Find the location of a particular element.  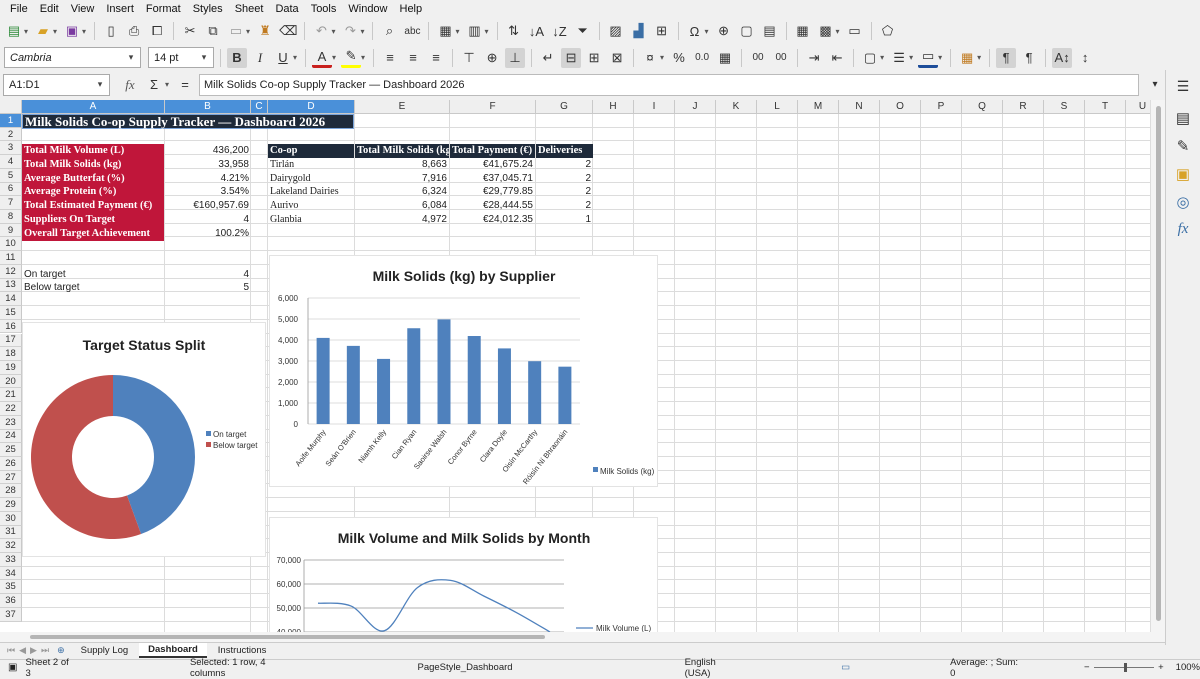

coop-payment-cell: €37,045.71 is located at coordinates (492, 179).